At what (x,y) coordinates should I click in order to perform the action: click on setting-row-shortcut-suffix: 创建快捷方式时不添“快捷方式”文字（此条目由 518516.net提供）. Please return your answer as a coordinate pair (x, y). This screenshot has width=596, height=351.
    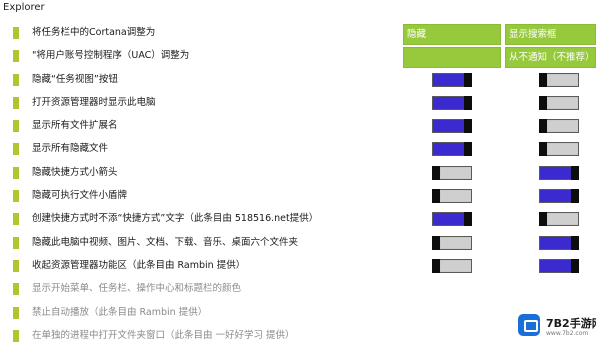
    Looking at the image, I should click on (298, 219).